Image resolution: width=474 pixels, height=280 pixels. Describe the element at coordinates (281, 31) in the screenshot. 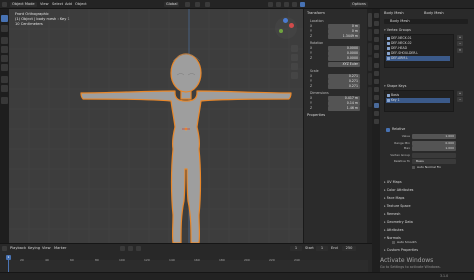

I see `y-axis-icon` at that location.